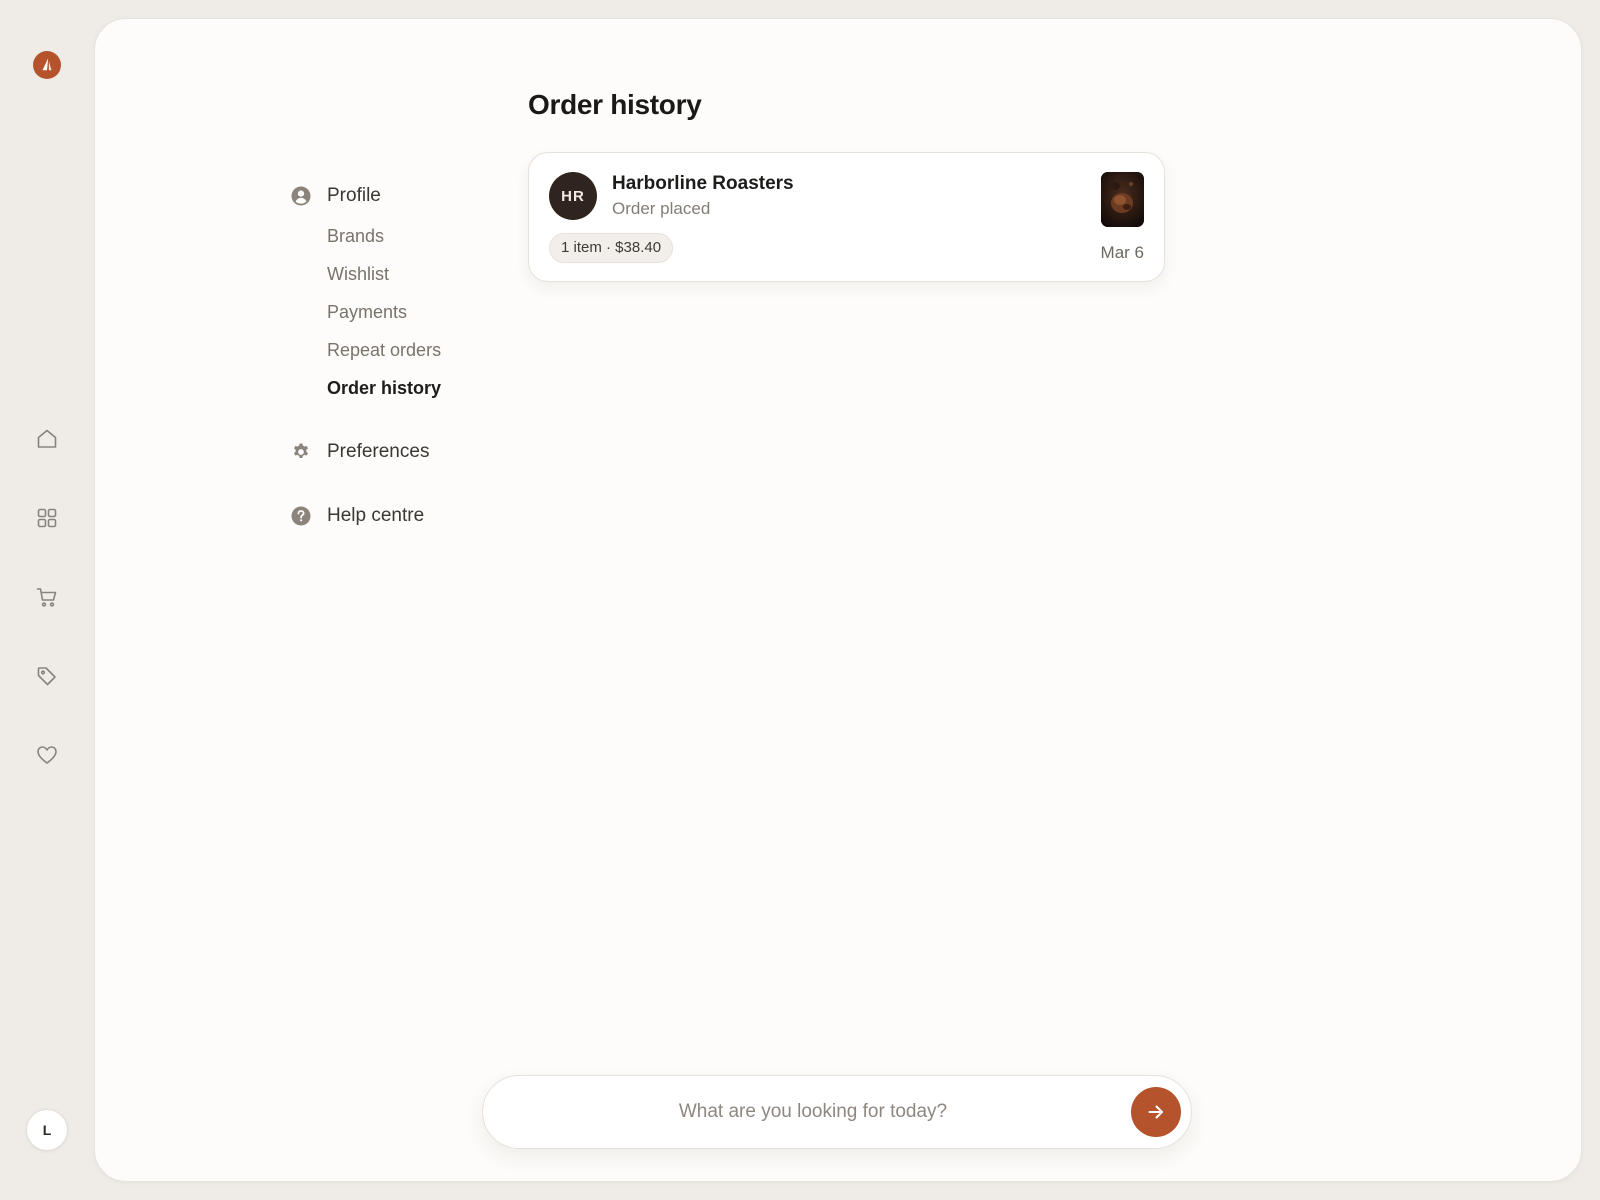  I want to click on cart-icon, so click(47, 597).